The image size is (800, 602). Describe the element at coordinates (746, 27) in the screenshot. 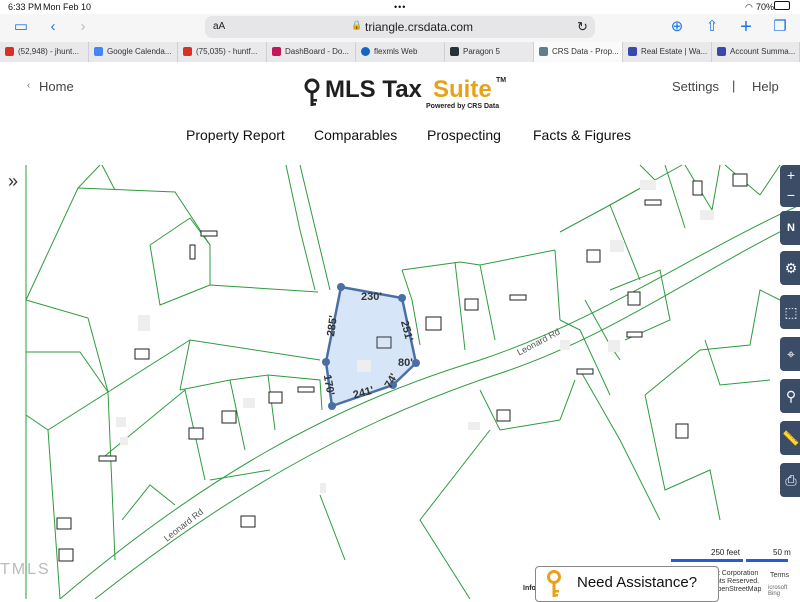

I see `new-tab-icon: +` at that location.